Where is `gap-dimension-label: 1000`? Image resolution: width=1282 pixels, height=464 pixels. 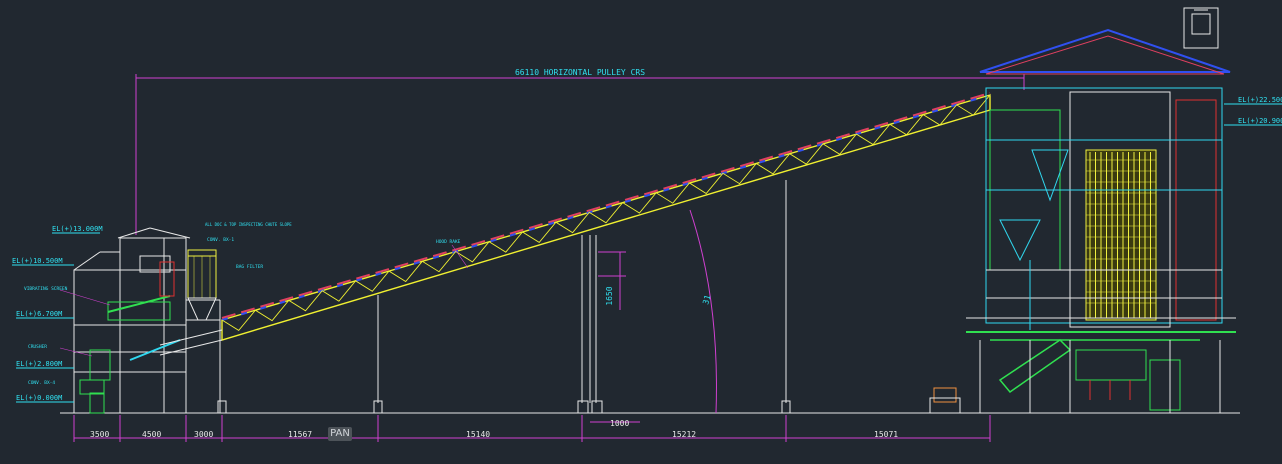
gap-dimension-label: 1000 is located at coordinates (619, 423).